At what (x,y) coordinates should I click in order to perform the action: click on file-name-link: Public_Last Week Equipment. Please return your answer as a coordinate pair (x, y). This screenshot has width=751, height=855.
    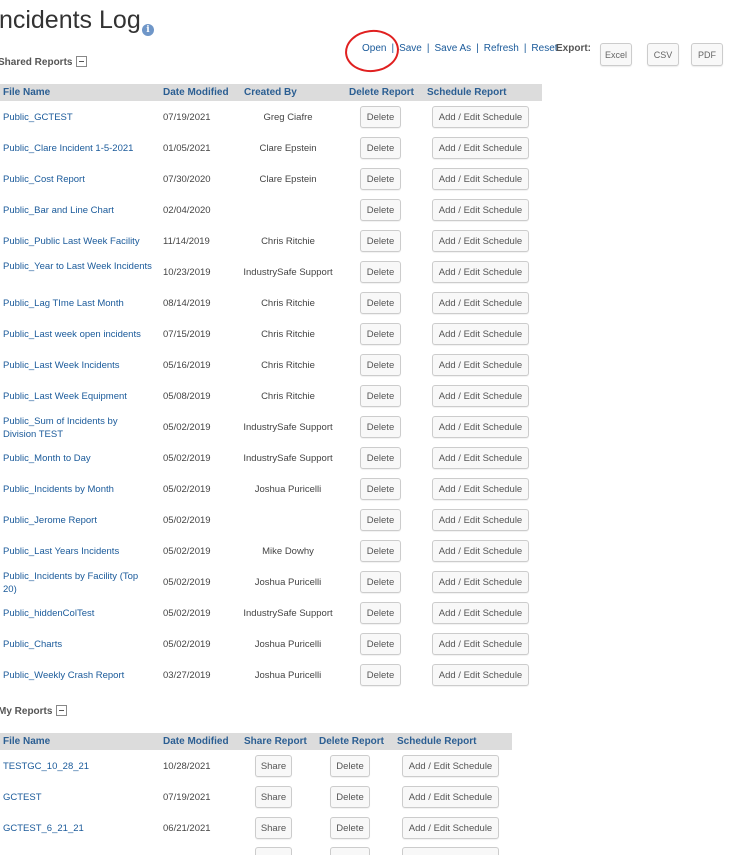
    Looking at the image, I should click on (78, 396).